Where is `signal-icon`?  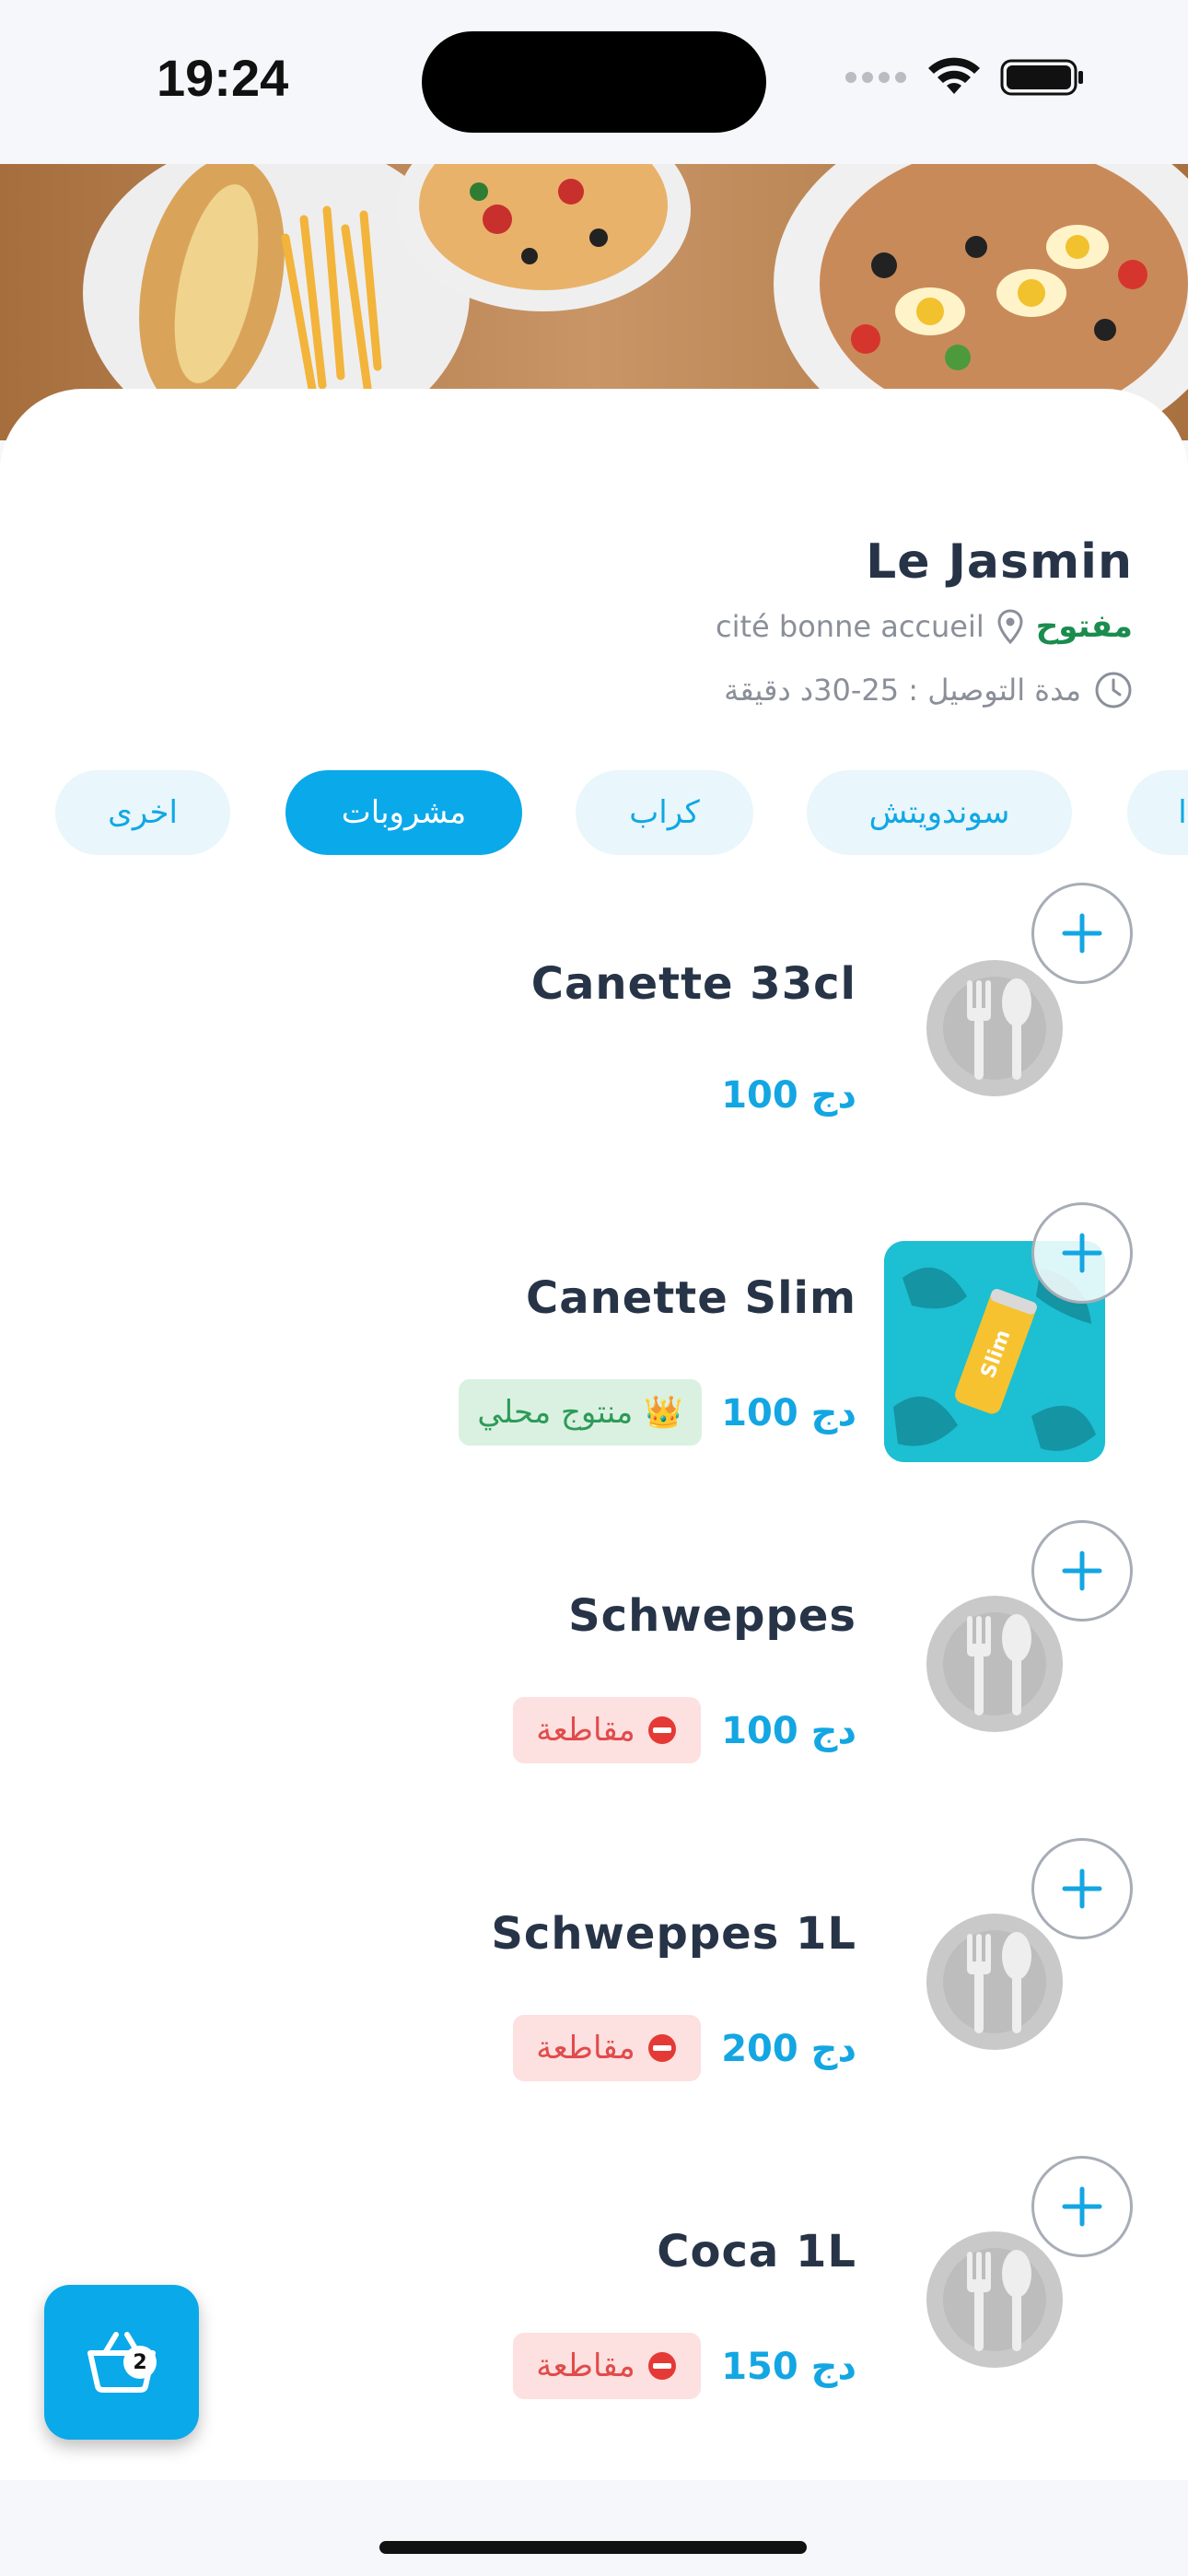
signal-icon is located at coordinates (875, 77).